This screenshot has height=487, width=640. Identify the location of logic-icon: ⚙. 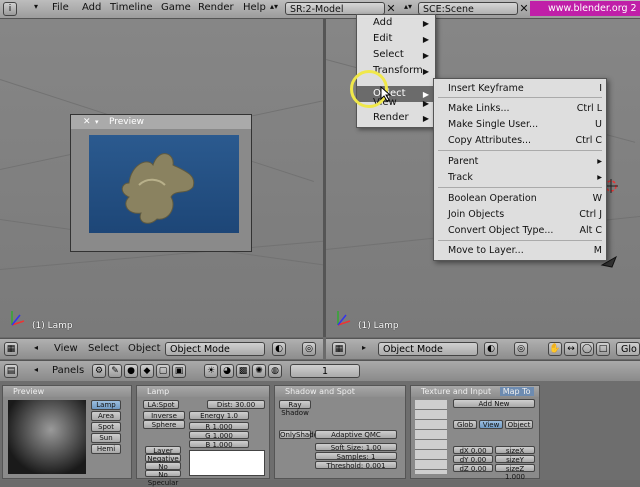
(99, 371).